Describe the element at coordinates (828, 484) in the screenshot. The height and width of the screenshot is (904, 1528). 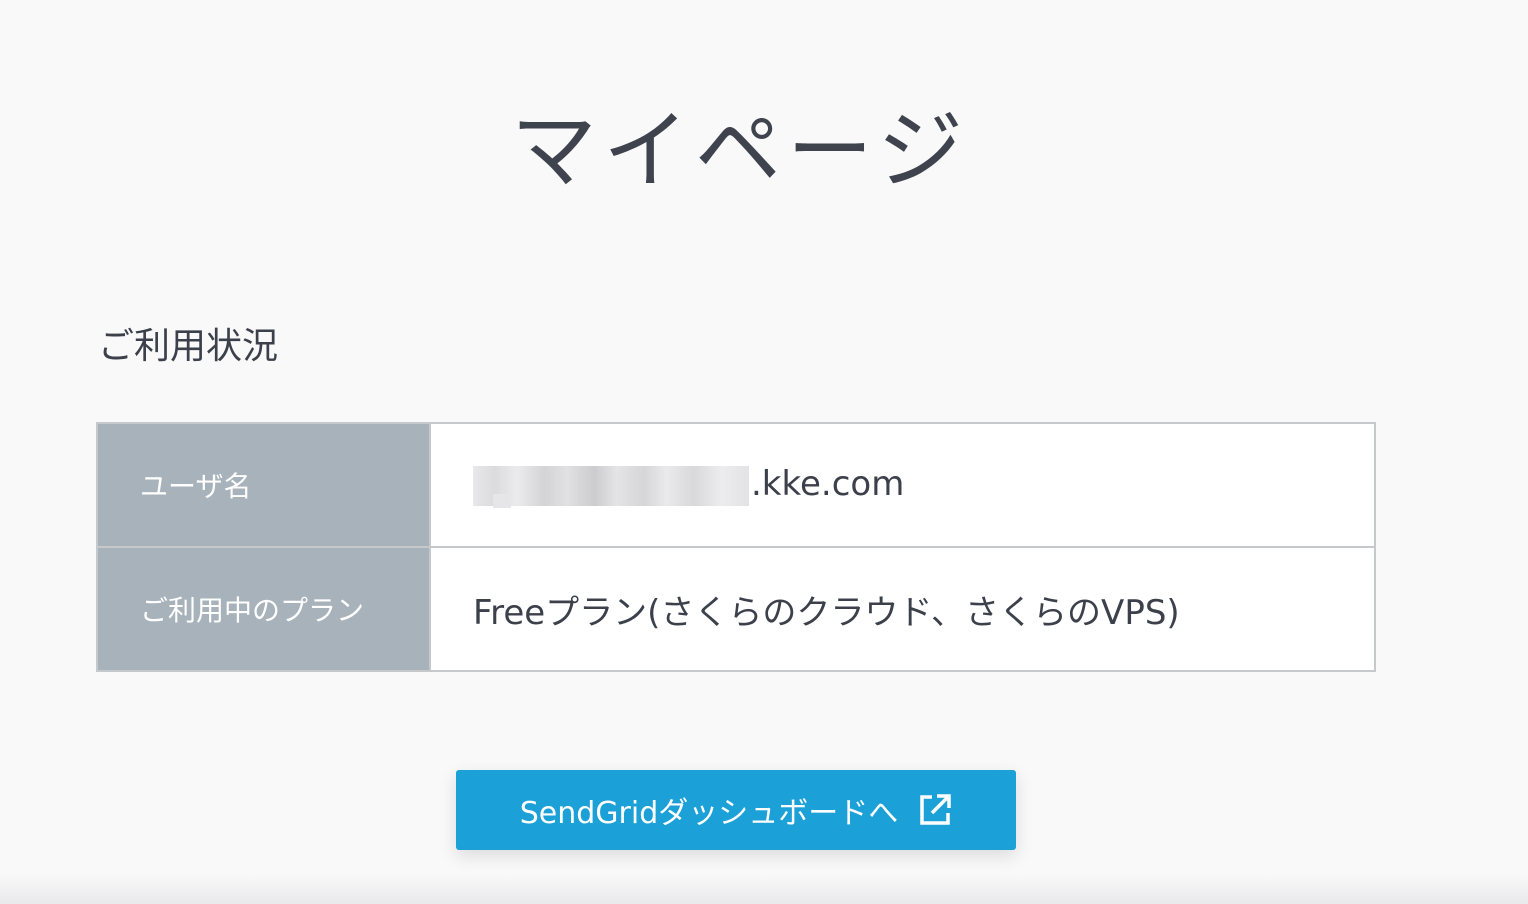
I see `username-value: .kke.com` at that location.